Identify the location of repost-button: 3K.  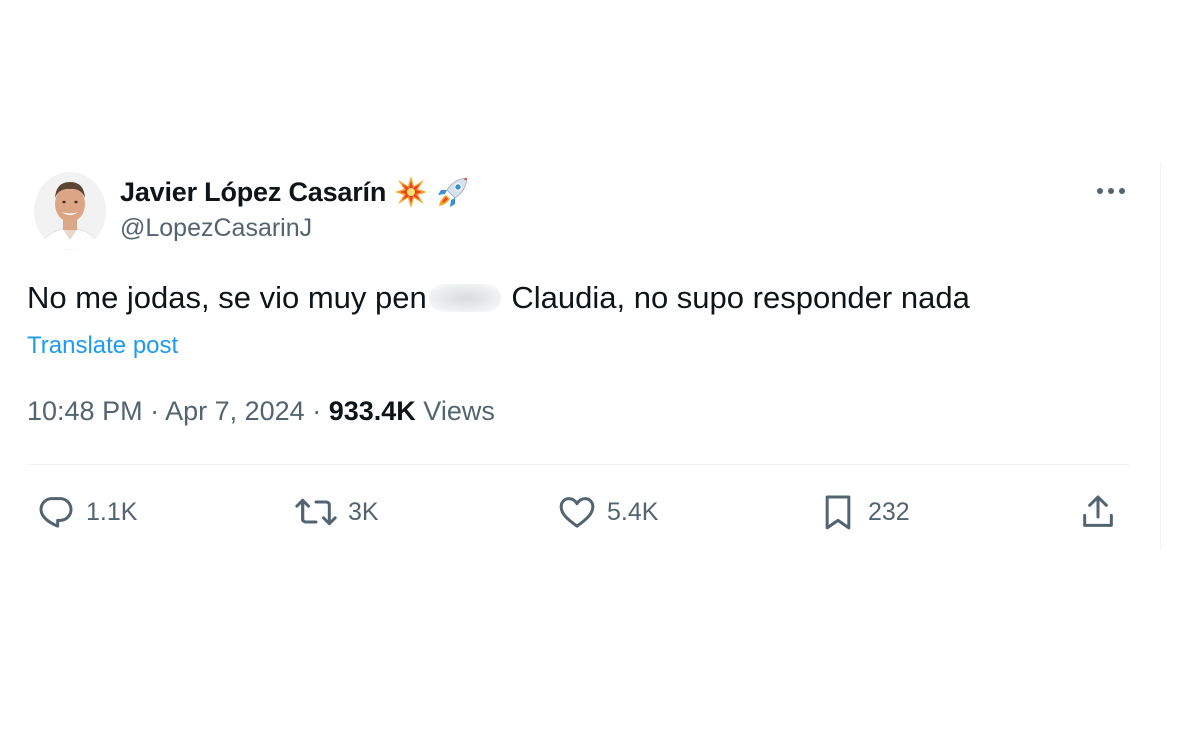
(336, 512).